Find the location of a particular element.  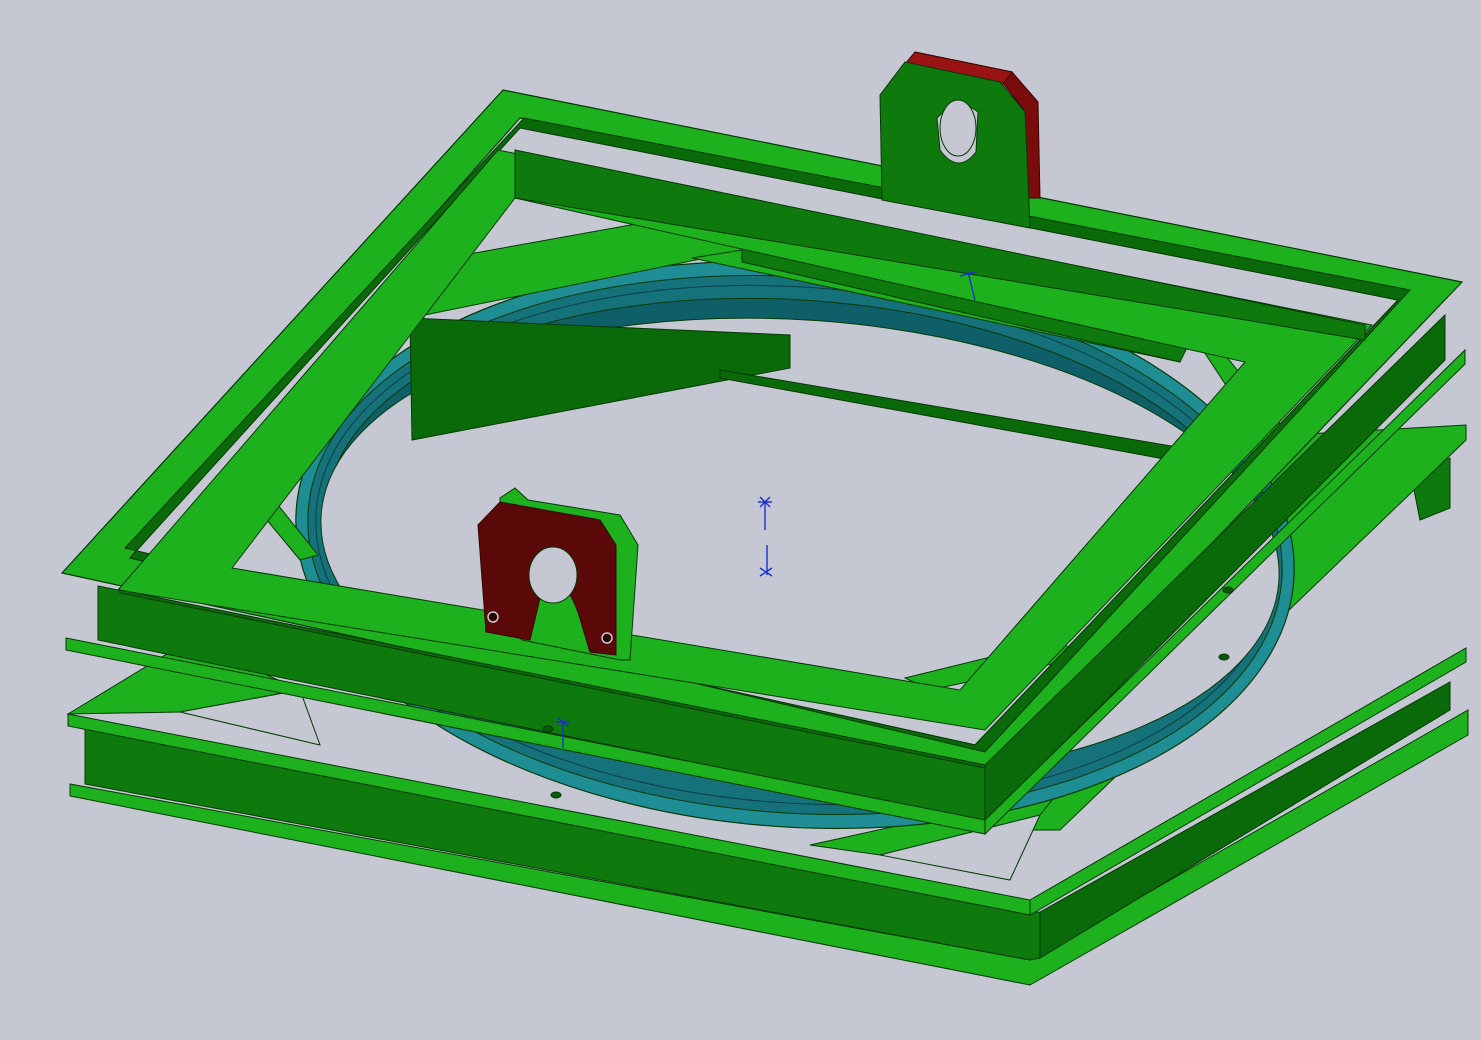

lug-back-hole is located at coordinates (958, 128).